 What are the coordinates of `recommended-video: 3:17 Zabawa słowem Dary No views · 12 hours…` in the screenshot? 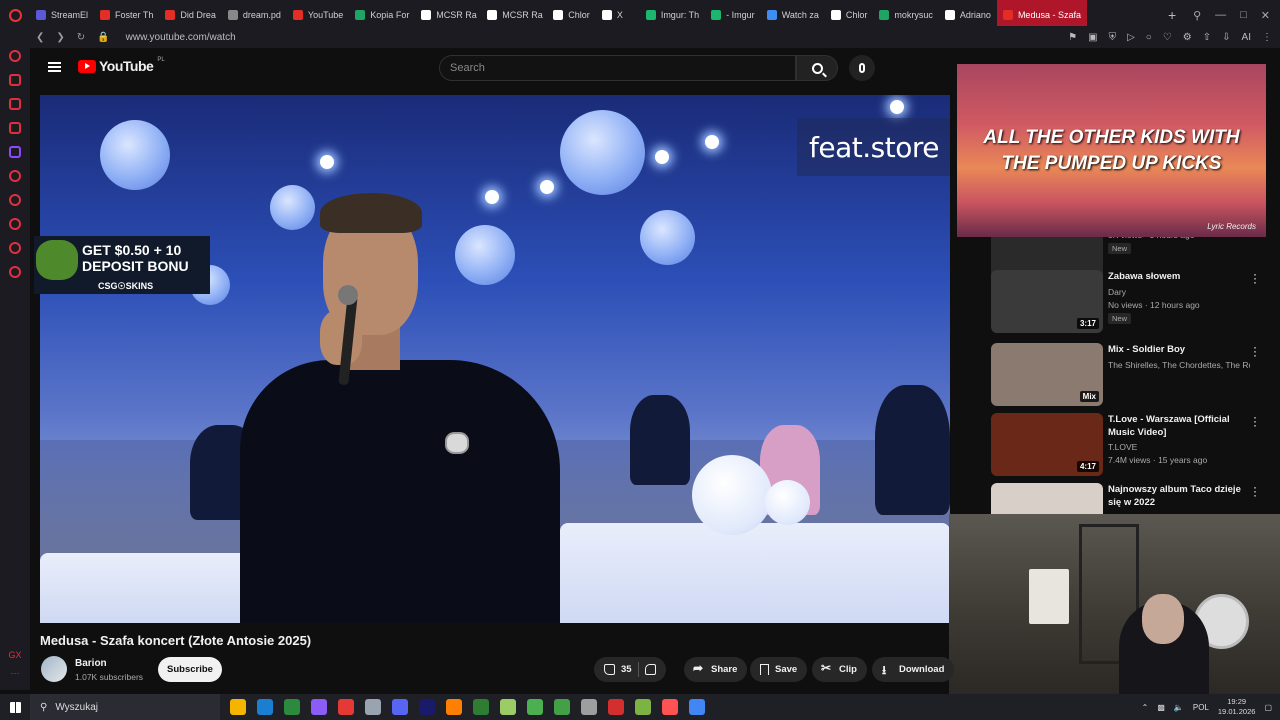 It's located at (1128, 301).